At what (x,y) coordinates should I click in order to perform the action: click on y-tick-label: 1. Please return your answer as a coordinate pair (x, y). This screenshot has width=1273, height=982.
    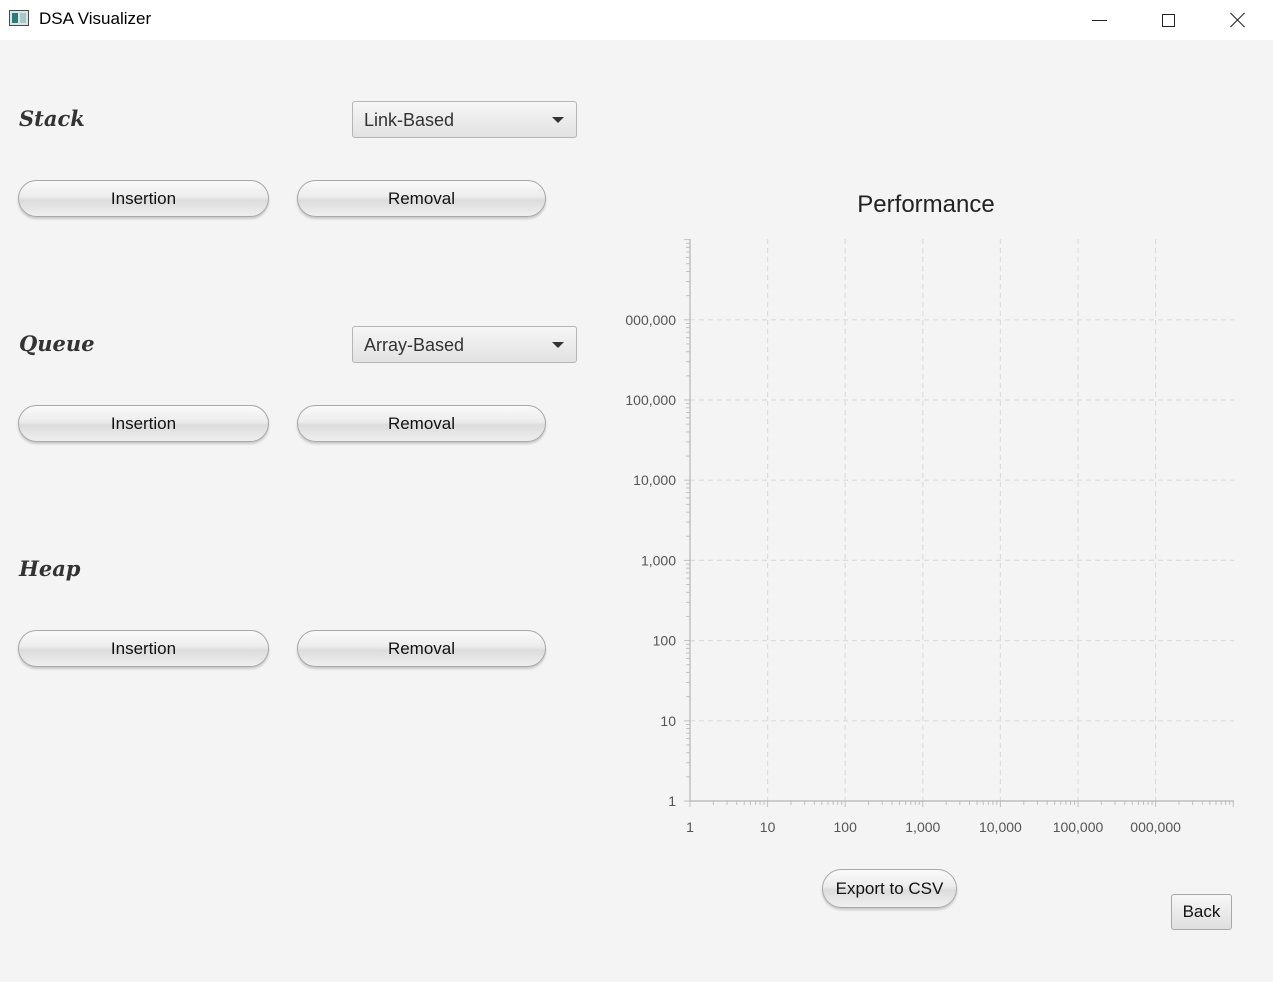
    Looking at the image, I should click on (672, 801).